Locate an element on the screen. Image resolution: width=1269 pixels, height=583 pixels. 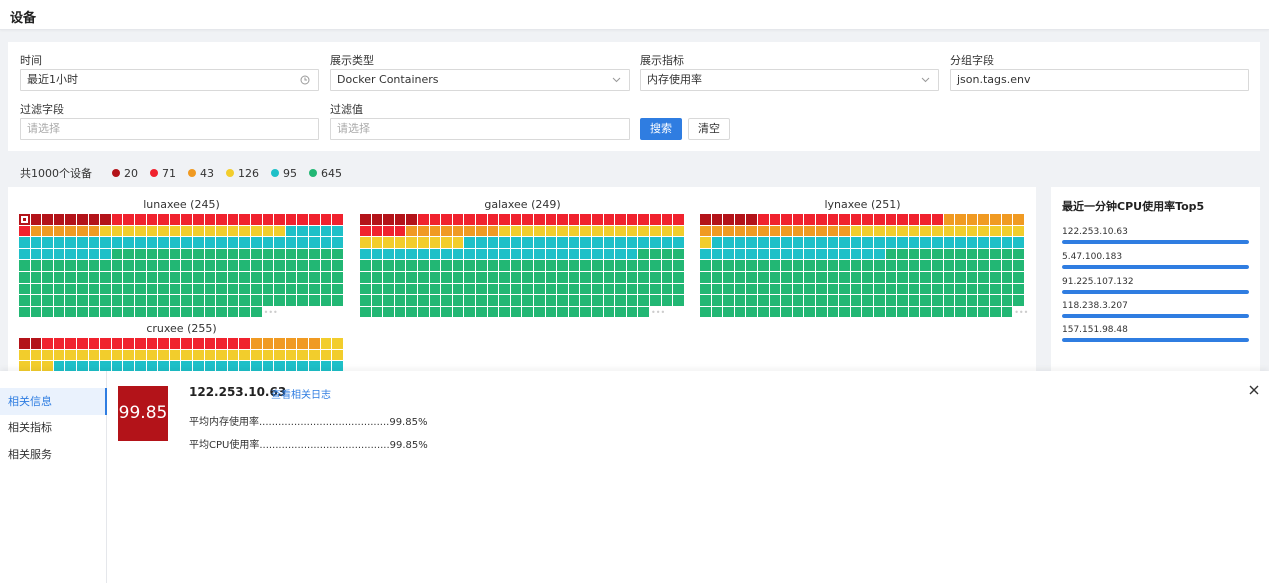
top5-item: 91.225.107.132 is located at coordinates (1155, 285).